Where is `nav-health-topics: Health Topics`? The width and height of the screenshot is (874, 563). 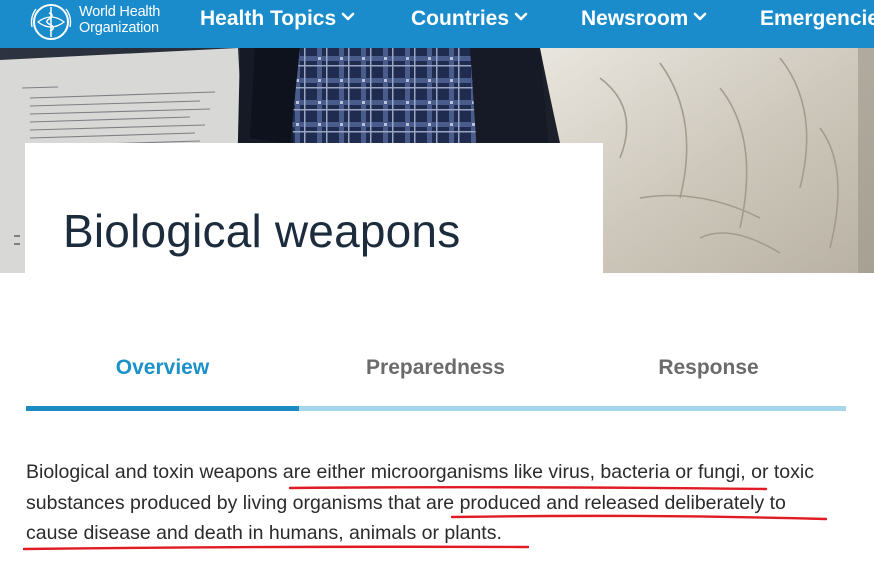 nav-health-topics: Health Topics is located at coordinates (277, 19).